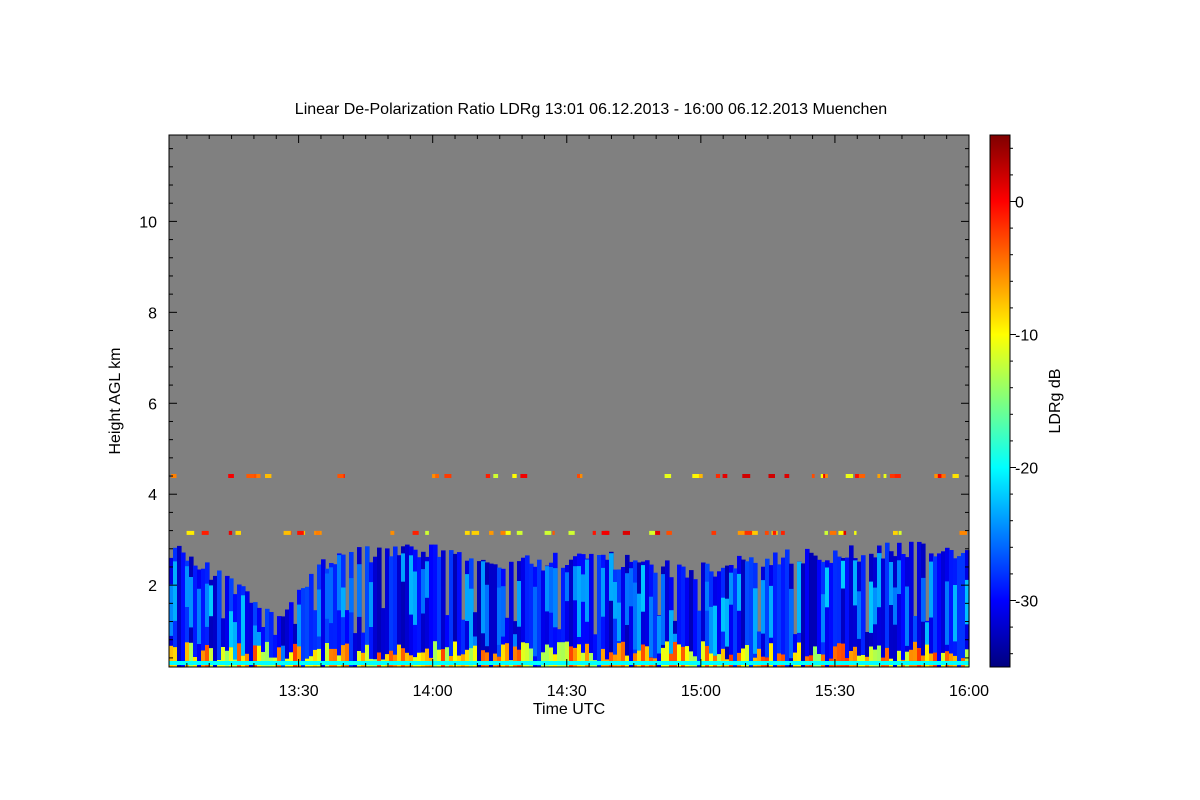 This screenshot has height=800, width=1200. Describe the element at coordinates (1019, 203) in the screenshot. I see `colorbar-tick-label: 0` at that location.